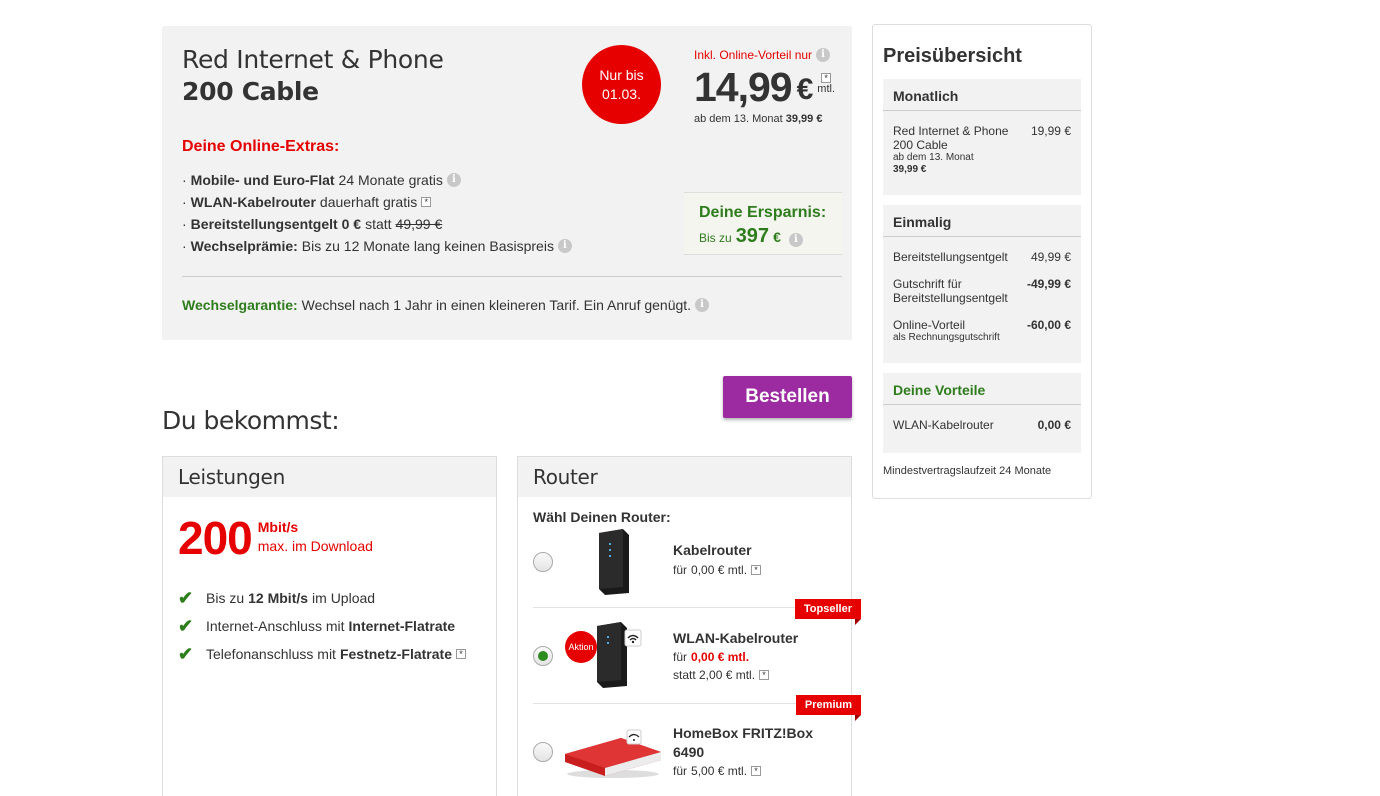  I want to click on onetime-row-label: Gutschrift für Bereitstellungsentgelt, so click(958, 291).